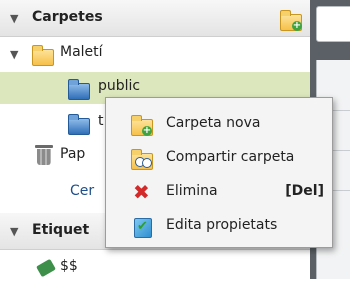 The height and width of the screenshot is (284, 350). I want to click on menu-item-label: Carpeta nova, so click(213, 123).